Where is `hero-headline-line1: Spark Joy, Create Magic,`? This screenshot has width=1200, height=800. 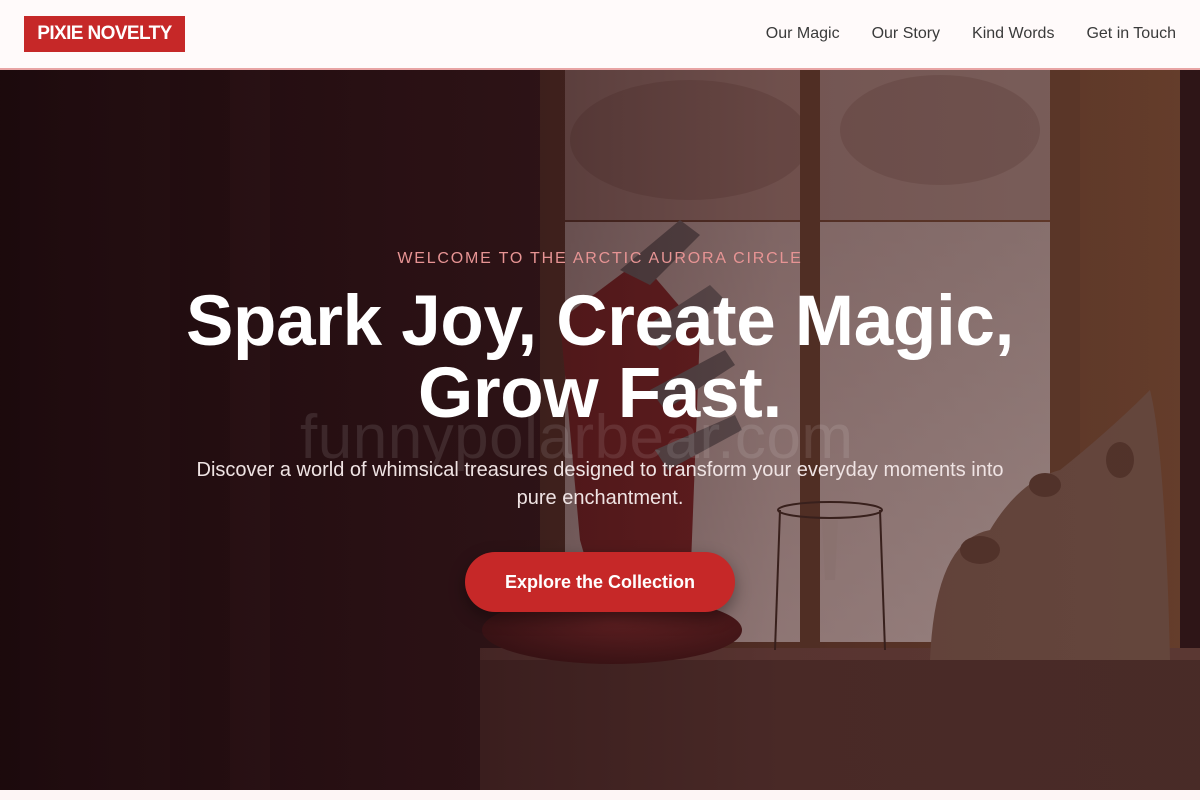 hero-headline-line1: Spark Joy, Create Magic, is located at coordinates (600, 321).